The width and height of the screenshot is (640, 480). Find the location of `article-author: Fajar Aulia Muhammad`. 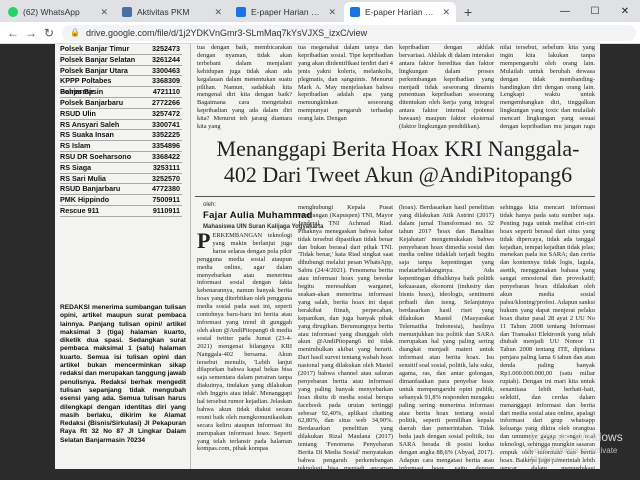

article-author: Fajar Aulia Muhammad is located at coordinates (258, 215).